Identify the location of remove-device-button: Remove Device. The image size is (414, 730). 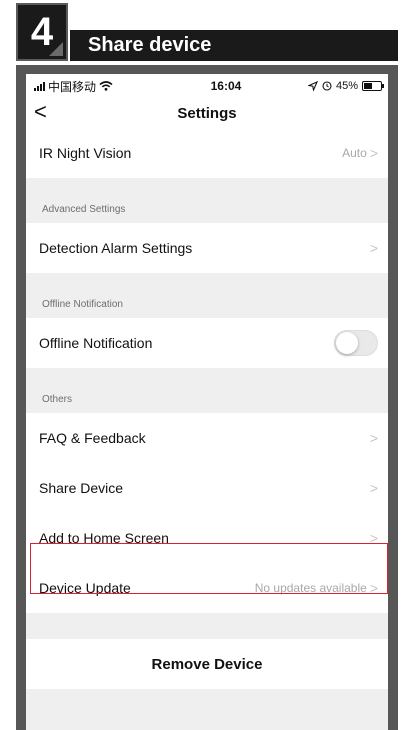
(207, 664).